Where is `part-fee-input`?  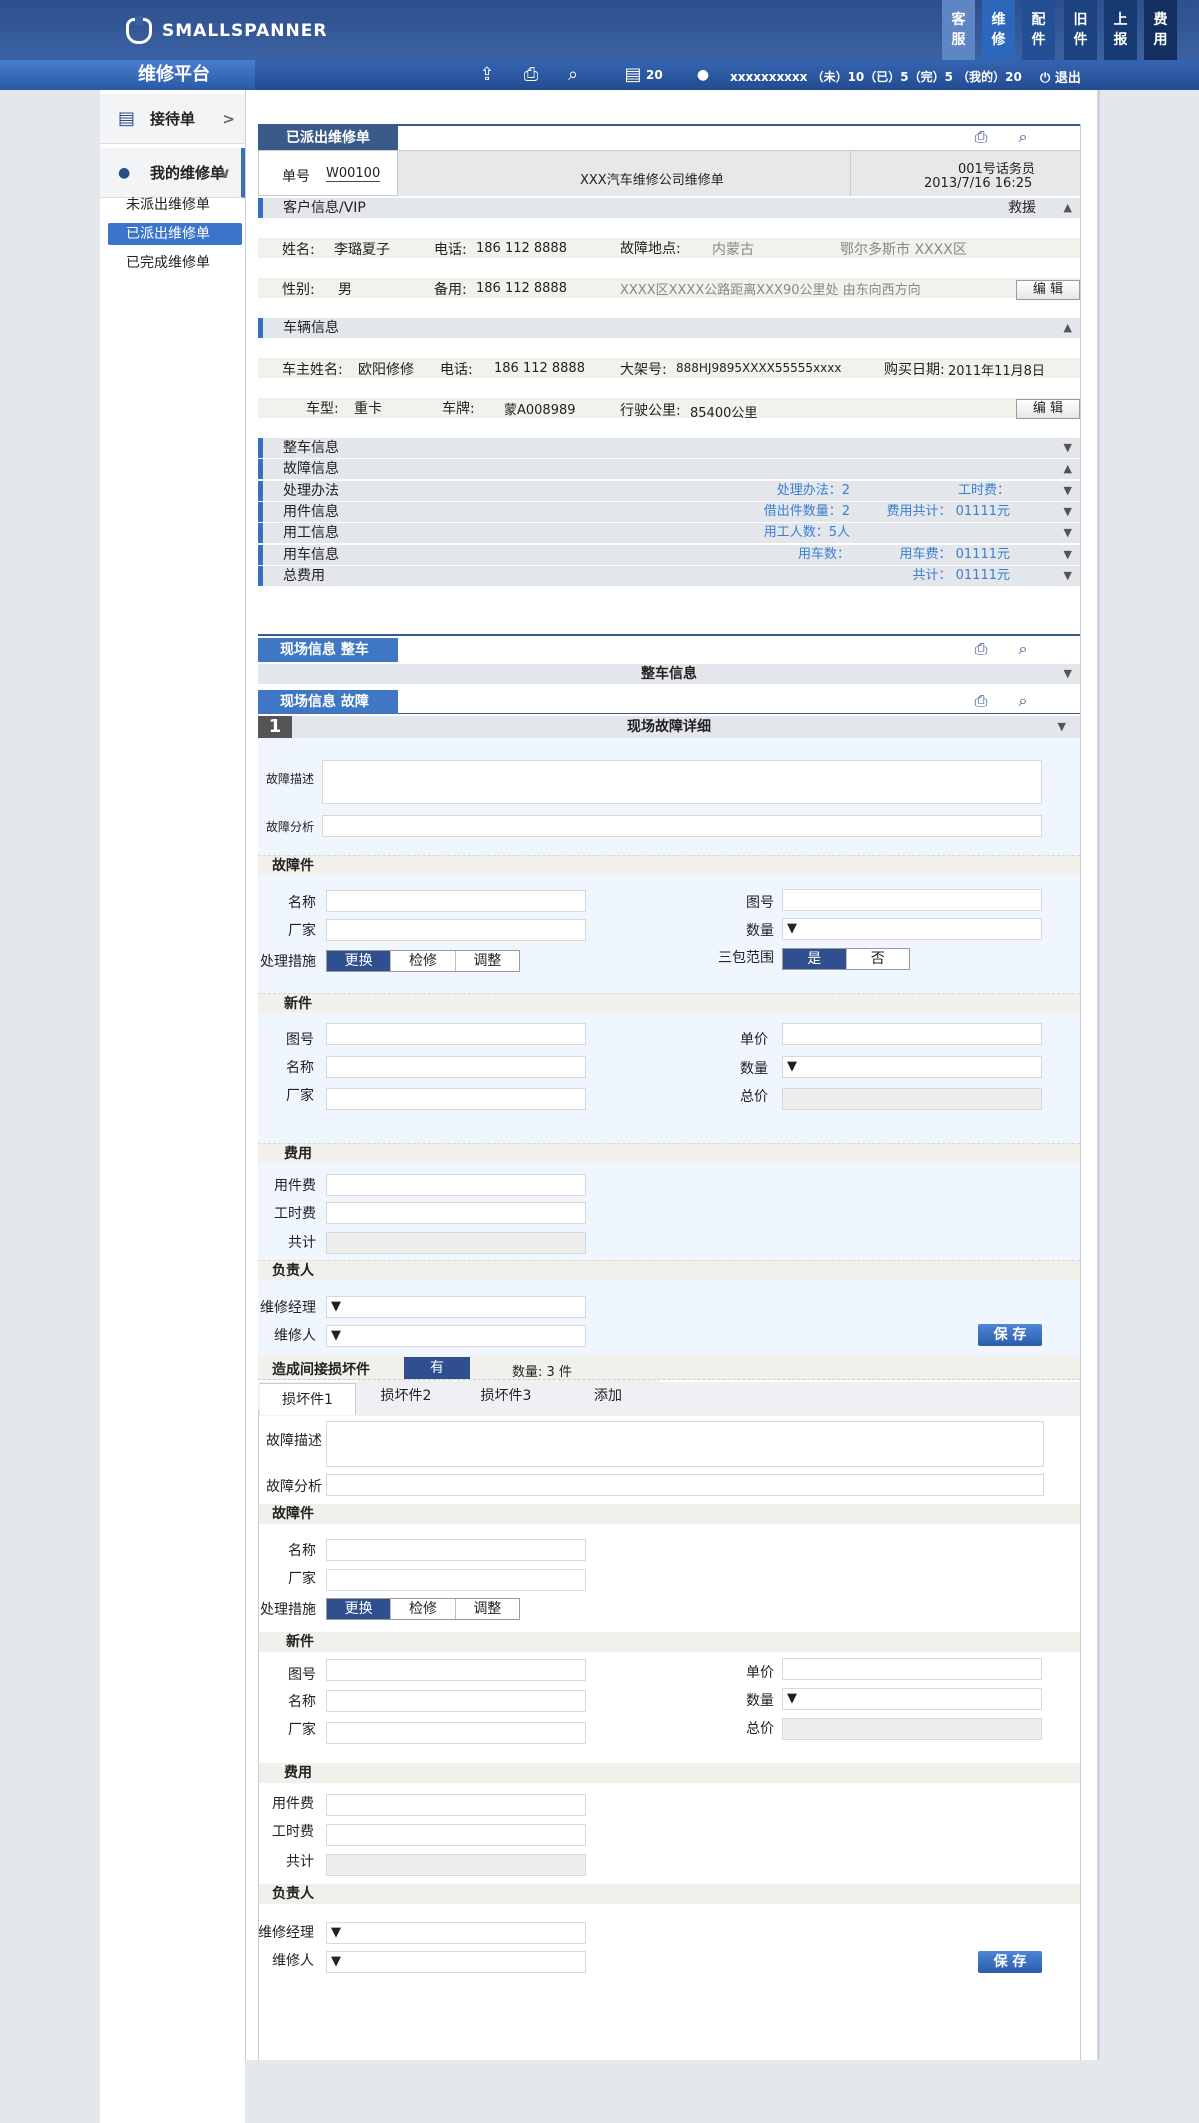 part-fee-input is located at coordinates (456, 1185).